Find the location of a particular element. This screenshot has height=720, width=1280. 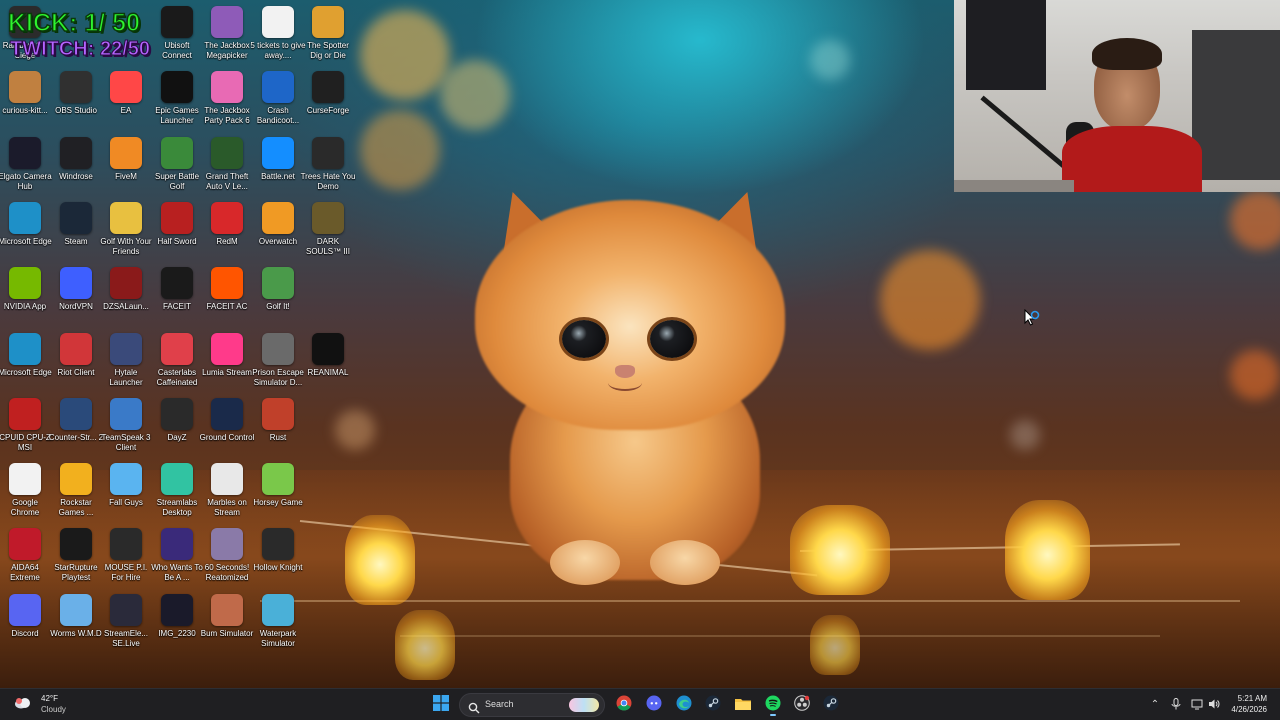

desktop-shortcut: Epic Games Launcher is located at coordinates (177, 101).